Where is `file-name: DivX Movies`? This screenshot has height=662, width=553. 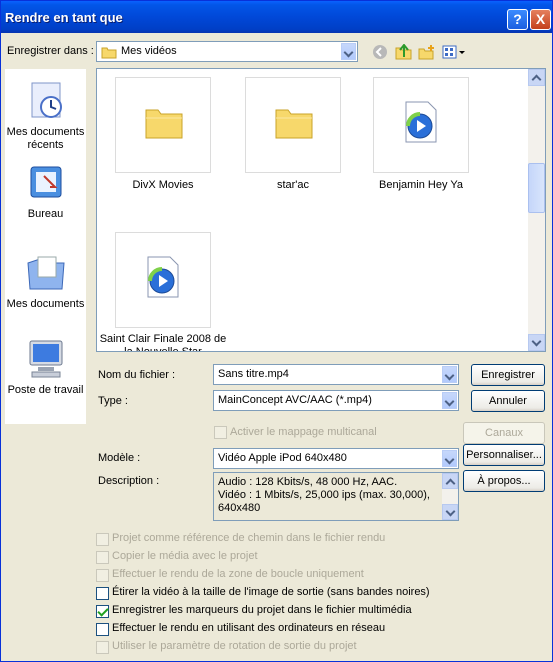
file-name: DivX Movies is located at coordinates (163, 185).